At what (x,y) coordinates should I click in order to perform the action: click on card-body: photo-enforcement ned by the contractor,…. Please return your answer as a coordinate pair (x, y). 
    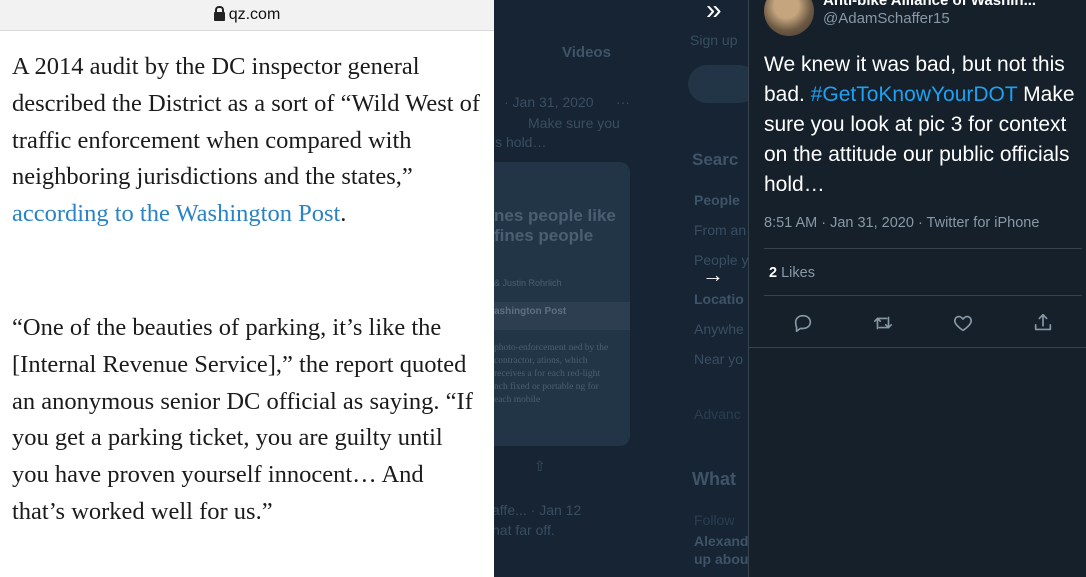
    Looking at the image, I should click on (551, 374).